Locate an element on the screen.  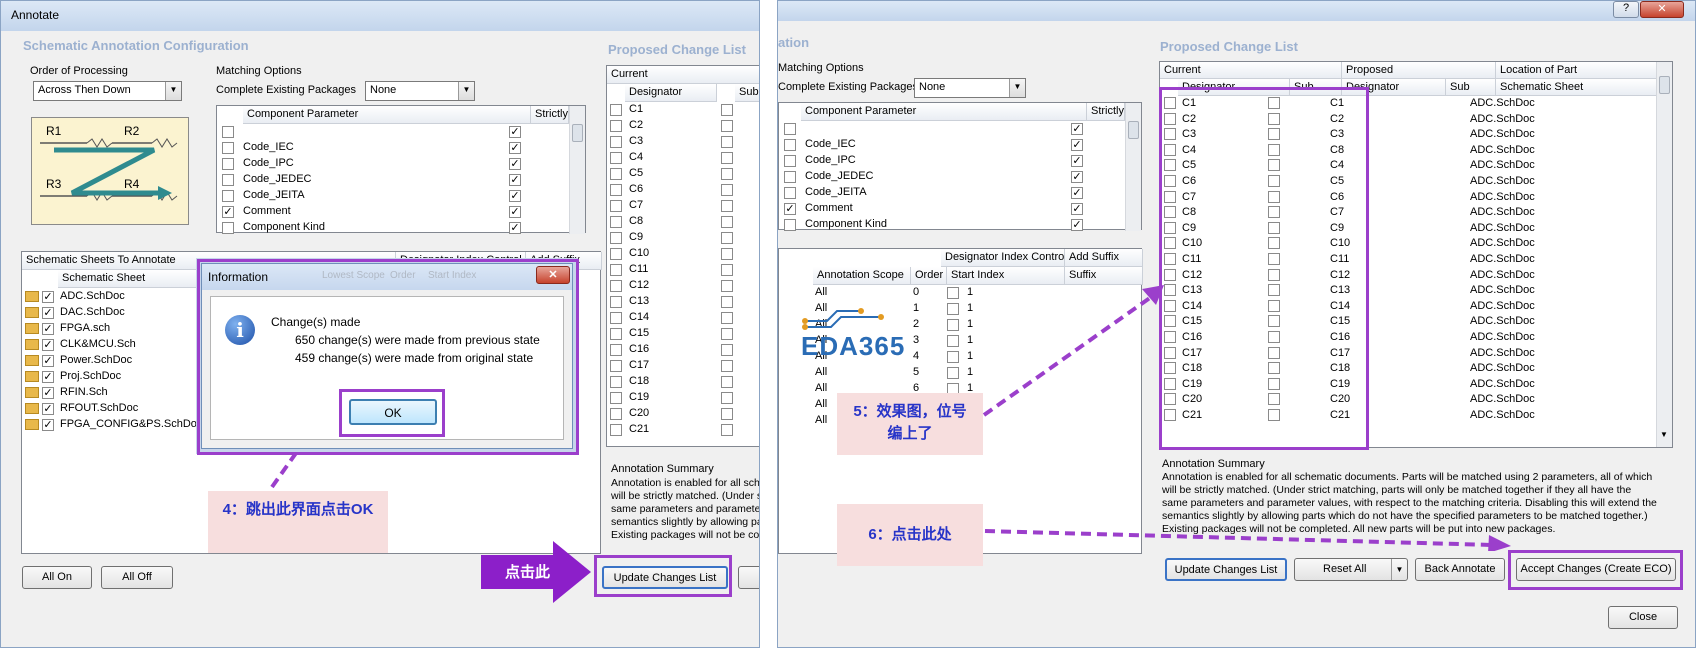
designator-row: C19 is located at coordinates (683, 398).